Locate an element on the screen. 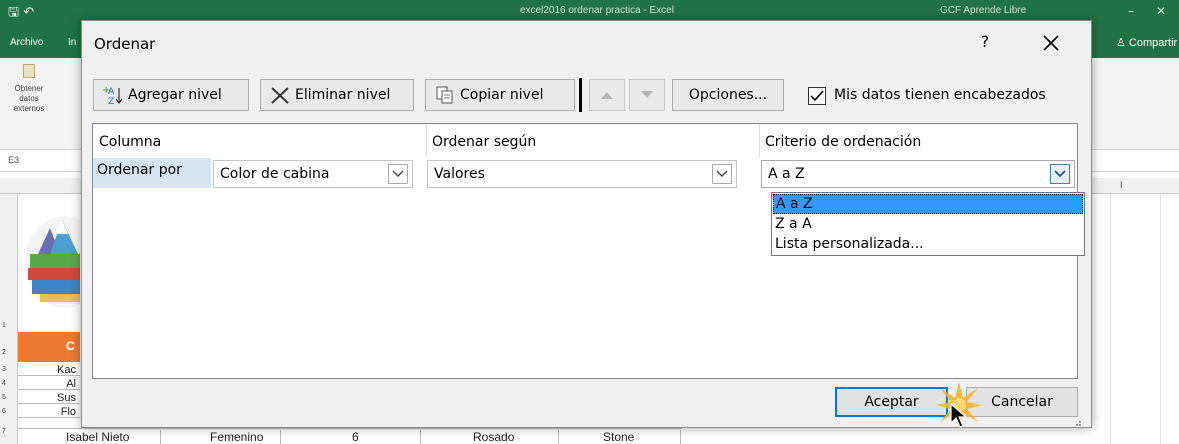 Image resolution: width=1179 pixels, height=444 pixels. cabin-logo-image is located at coordinates (52, 262).